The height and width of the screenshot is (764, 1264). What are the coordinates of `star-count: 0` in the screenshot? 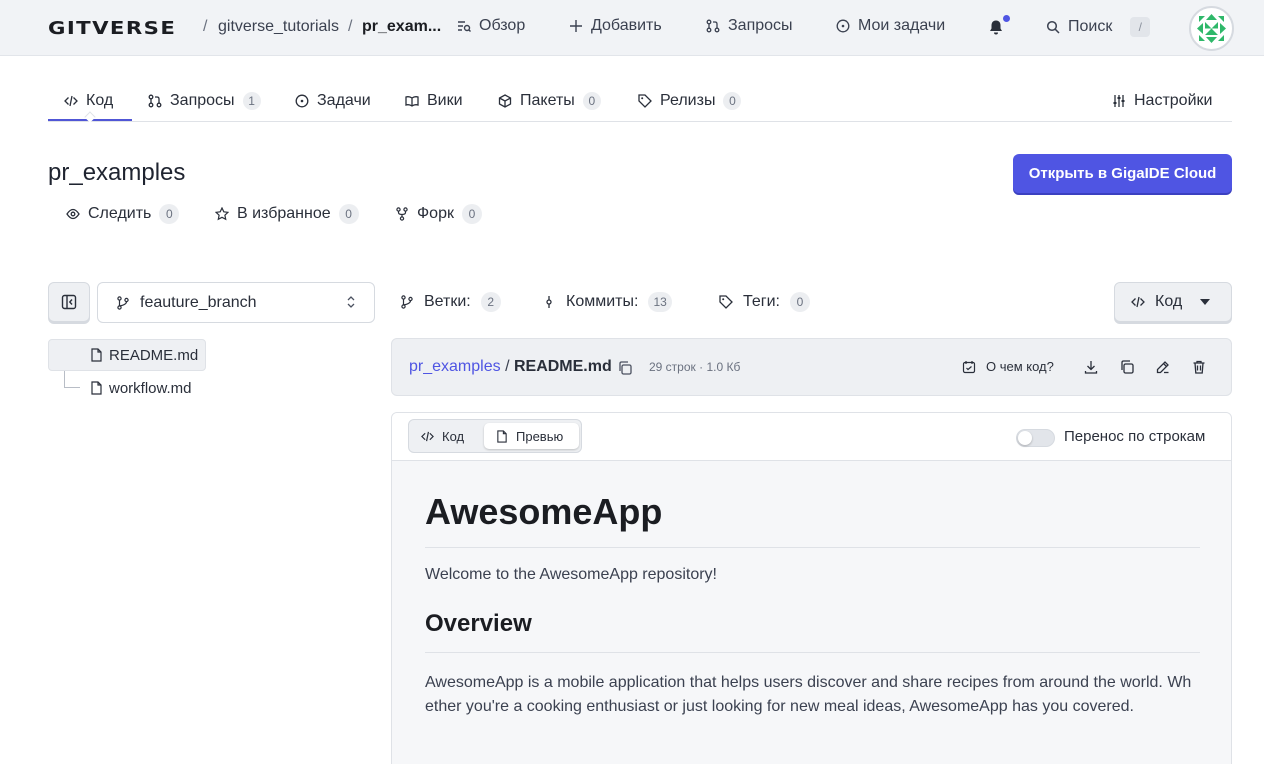 It's located at (348, 214).